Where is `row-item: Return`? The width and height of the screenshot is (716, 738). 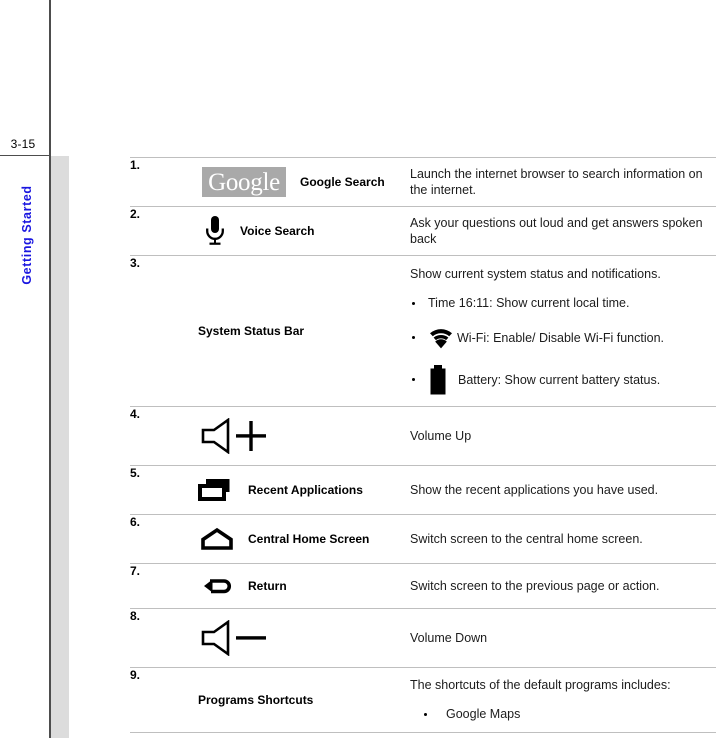
row-item: Return is located at coordinates (286, 586).